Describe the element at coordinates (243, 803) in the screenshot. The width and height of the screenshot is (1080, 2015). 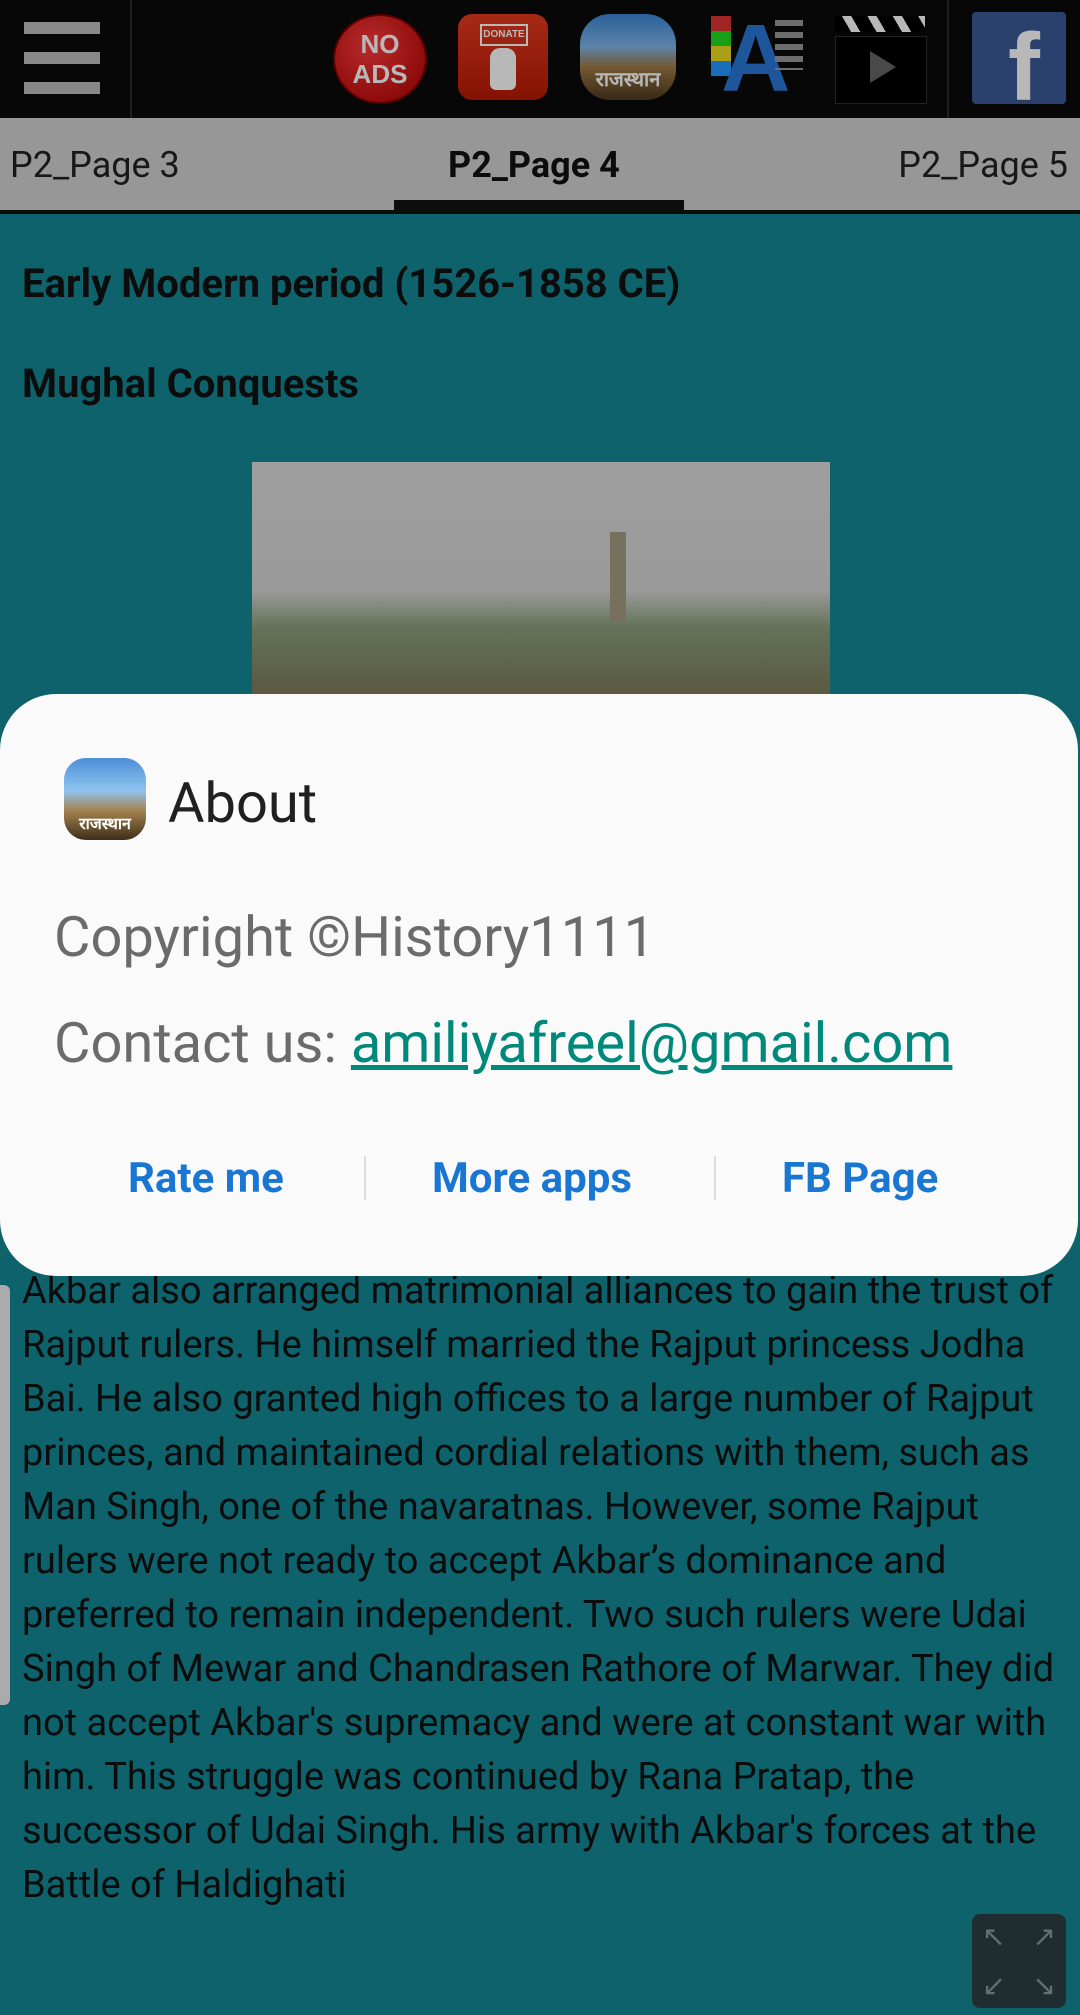
I see `dialog-title: About` at that location.